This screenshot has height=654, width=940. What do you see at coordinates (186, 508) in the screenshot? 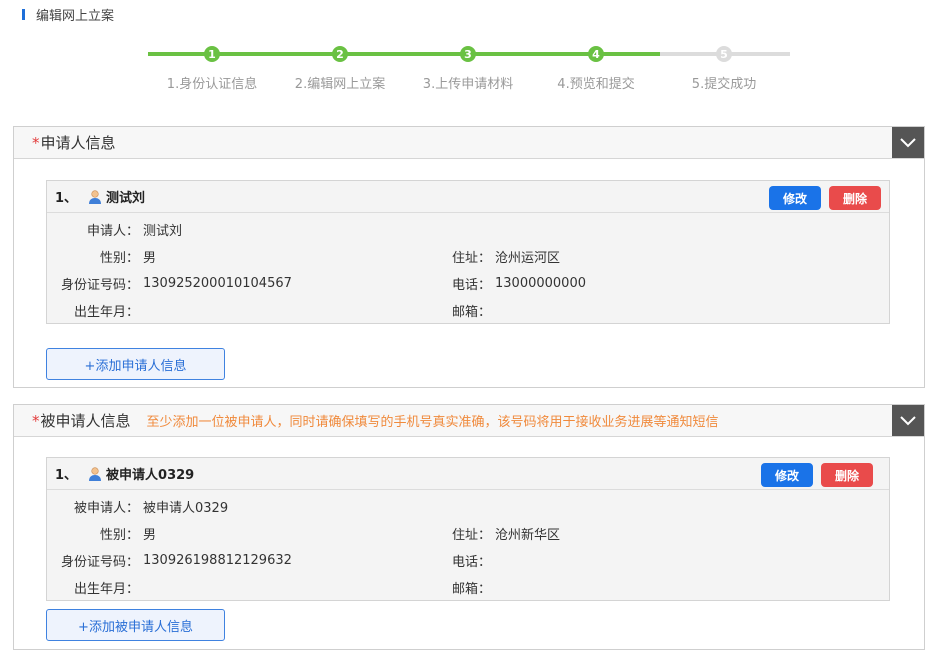
I see `field-value: 被申请人0329` at bounding box center [186, 508].